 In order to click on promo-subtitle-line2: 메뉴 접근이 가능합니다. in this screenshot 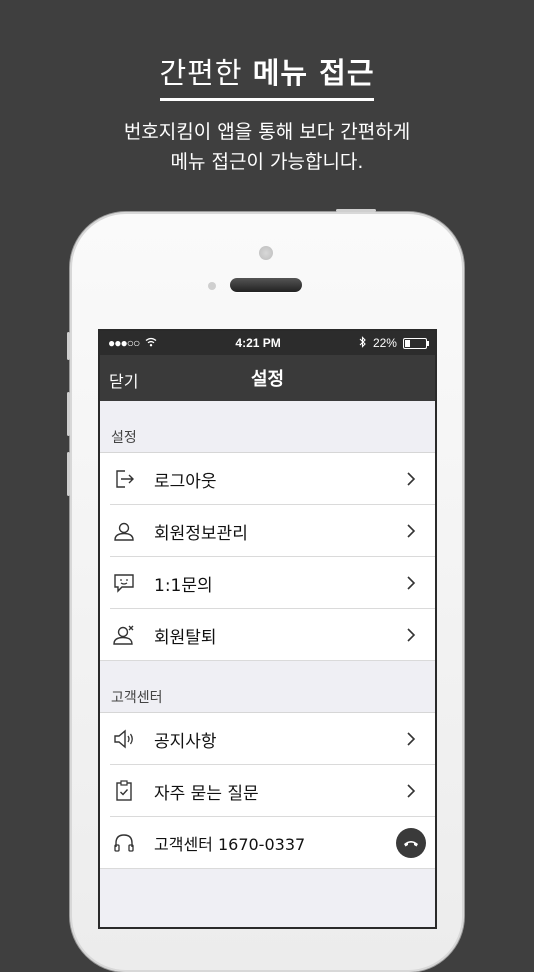, I will do `click(267, 162)`.